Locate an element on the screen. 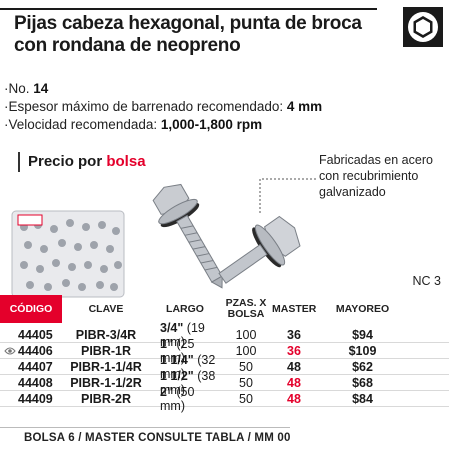  cell-price: $68 is located at coordinates (362, 382).